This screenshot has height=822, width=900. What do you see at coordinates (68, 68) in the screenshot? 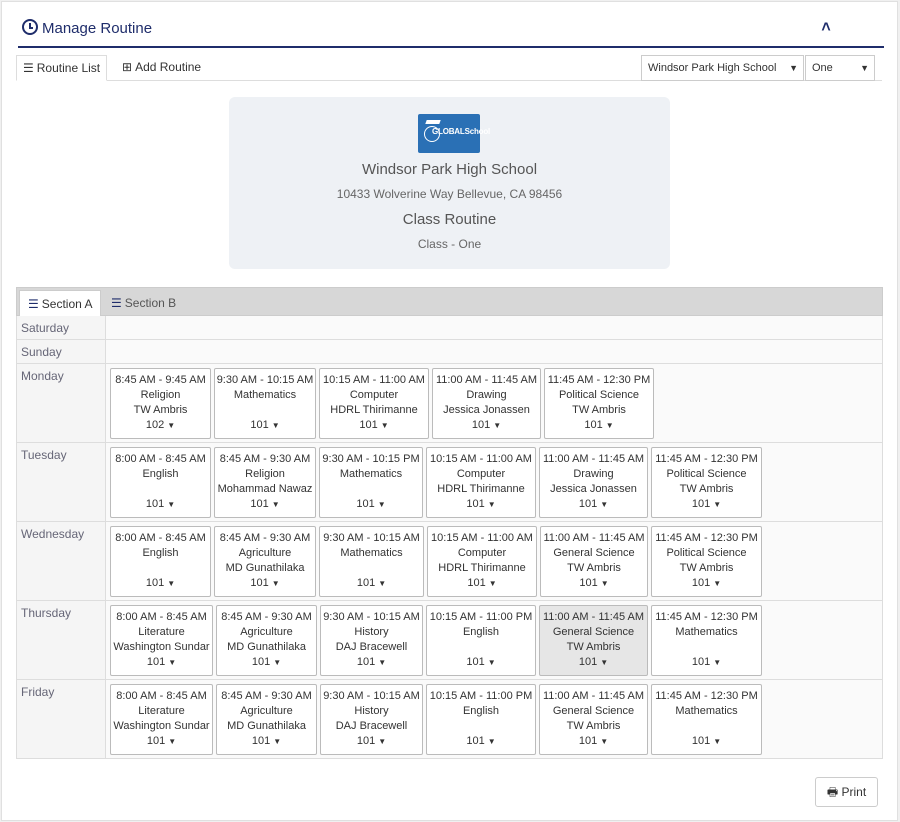
I see `tab-label: Routine List` at bounding box center [68, 68].